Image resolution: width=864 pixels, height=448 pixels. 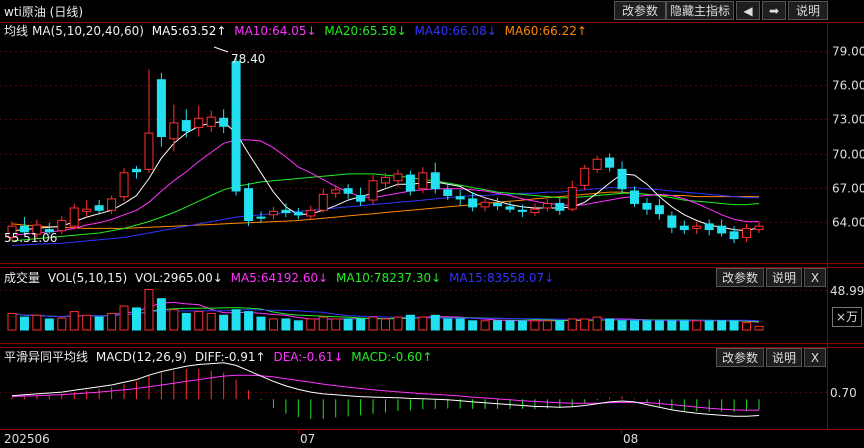 What do you see at coordinates (630, 439) in the screenshot?
I see `x-label-08: 08` at bounding box center [630, 439].